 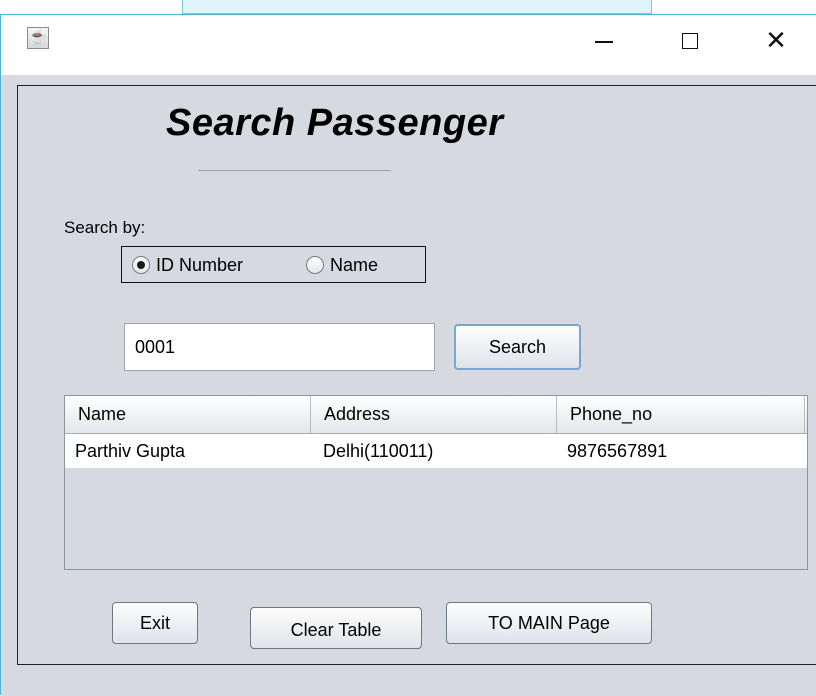 I want to click on minimize-button, so click(x=604, y=41).